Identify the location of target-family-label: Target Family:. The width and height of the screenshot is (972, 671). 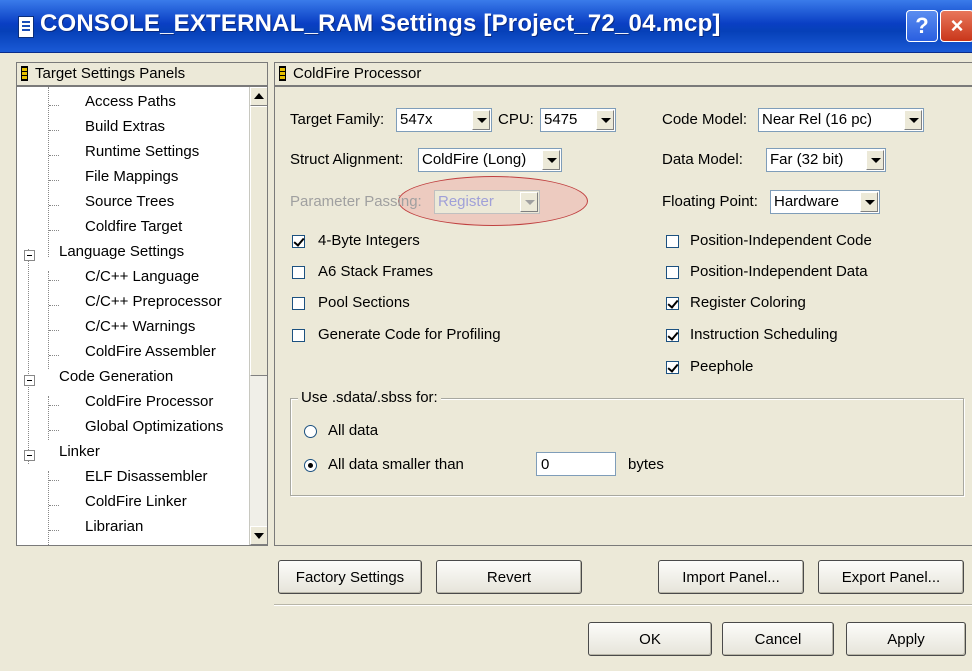
(337, 119).